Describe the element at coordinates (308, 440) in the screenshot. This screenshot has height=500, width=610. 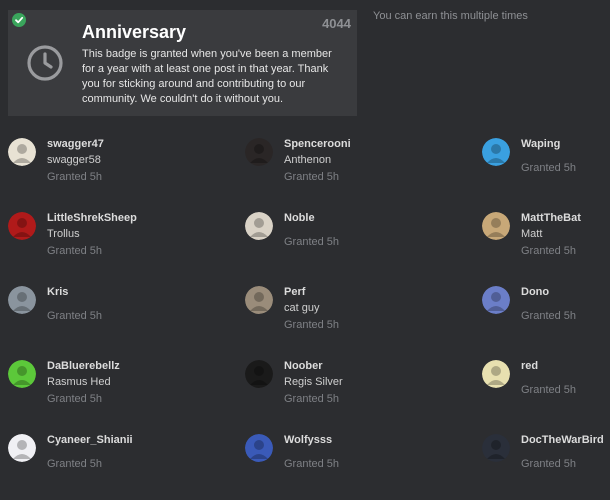
I see `username-link: Wolfysss` at that location.